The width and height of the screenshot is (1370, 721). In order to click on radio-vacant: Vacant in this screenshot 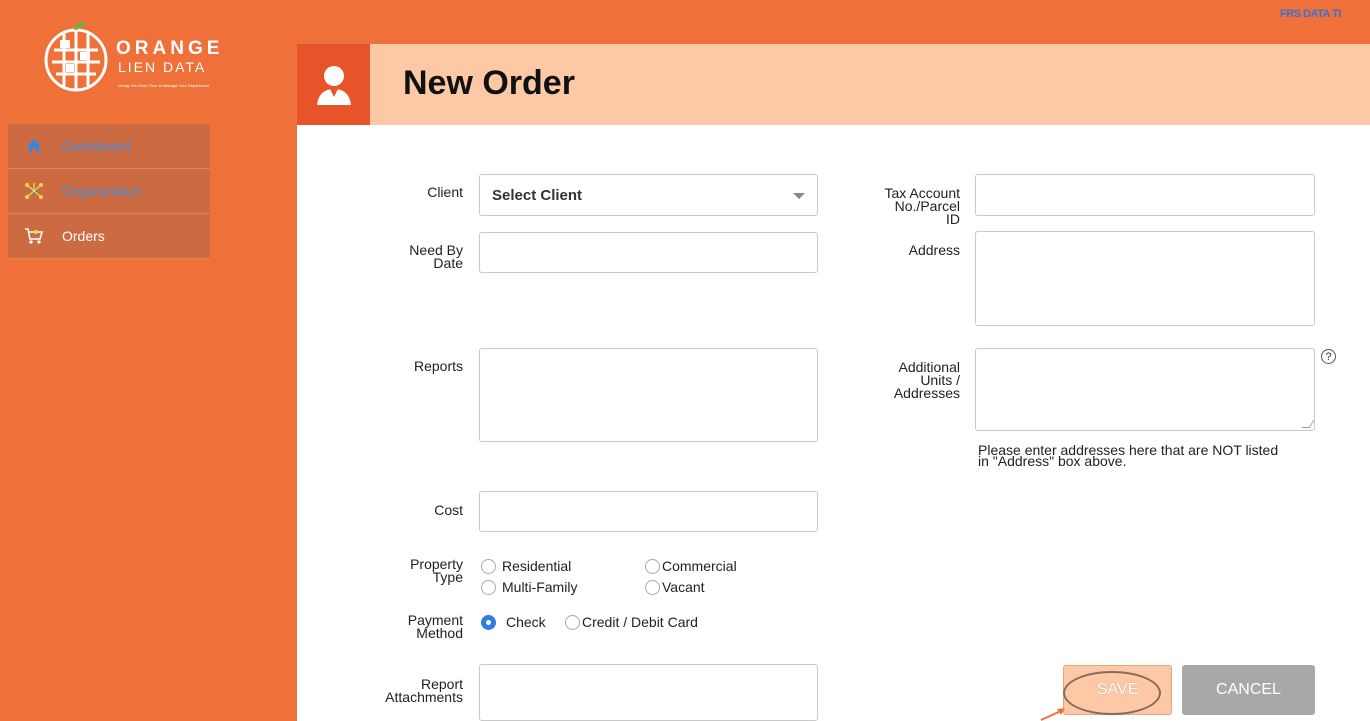, I will do `click(675, 587)`.